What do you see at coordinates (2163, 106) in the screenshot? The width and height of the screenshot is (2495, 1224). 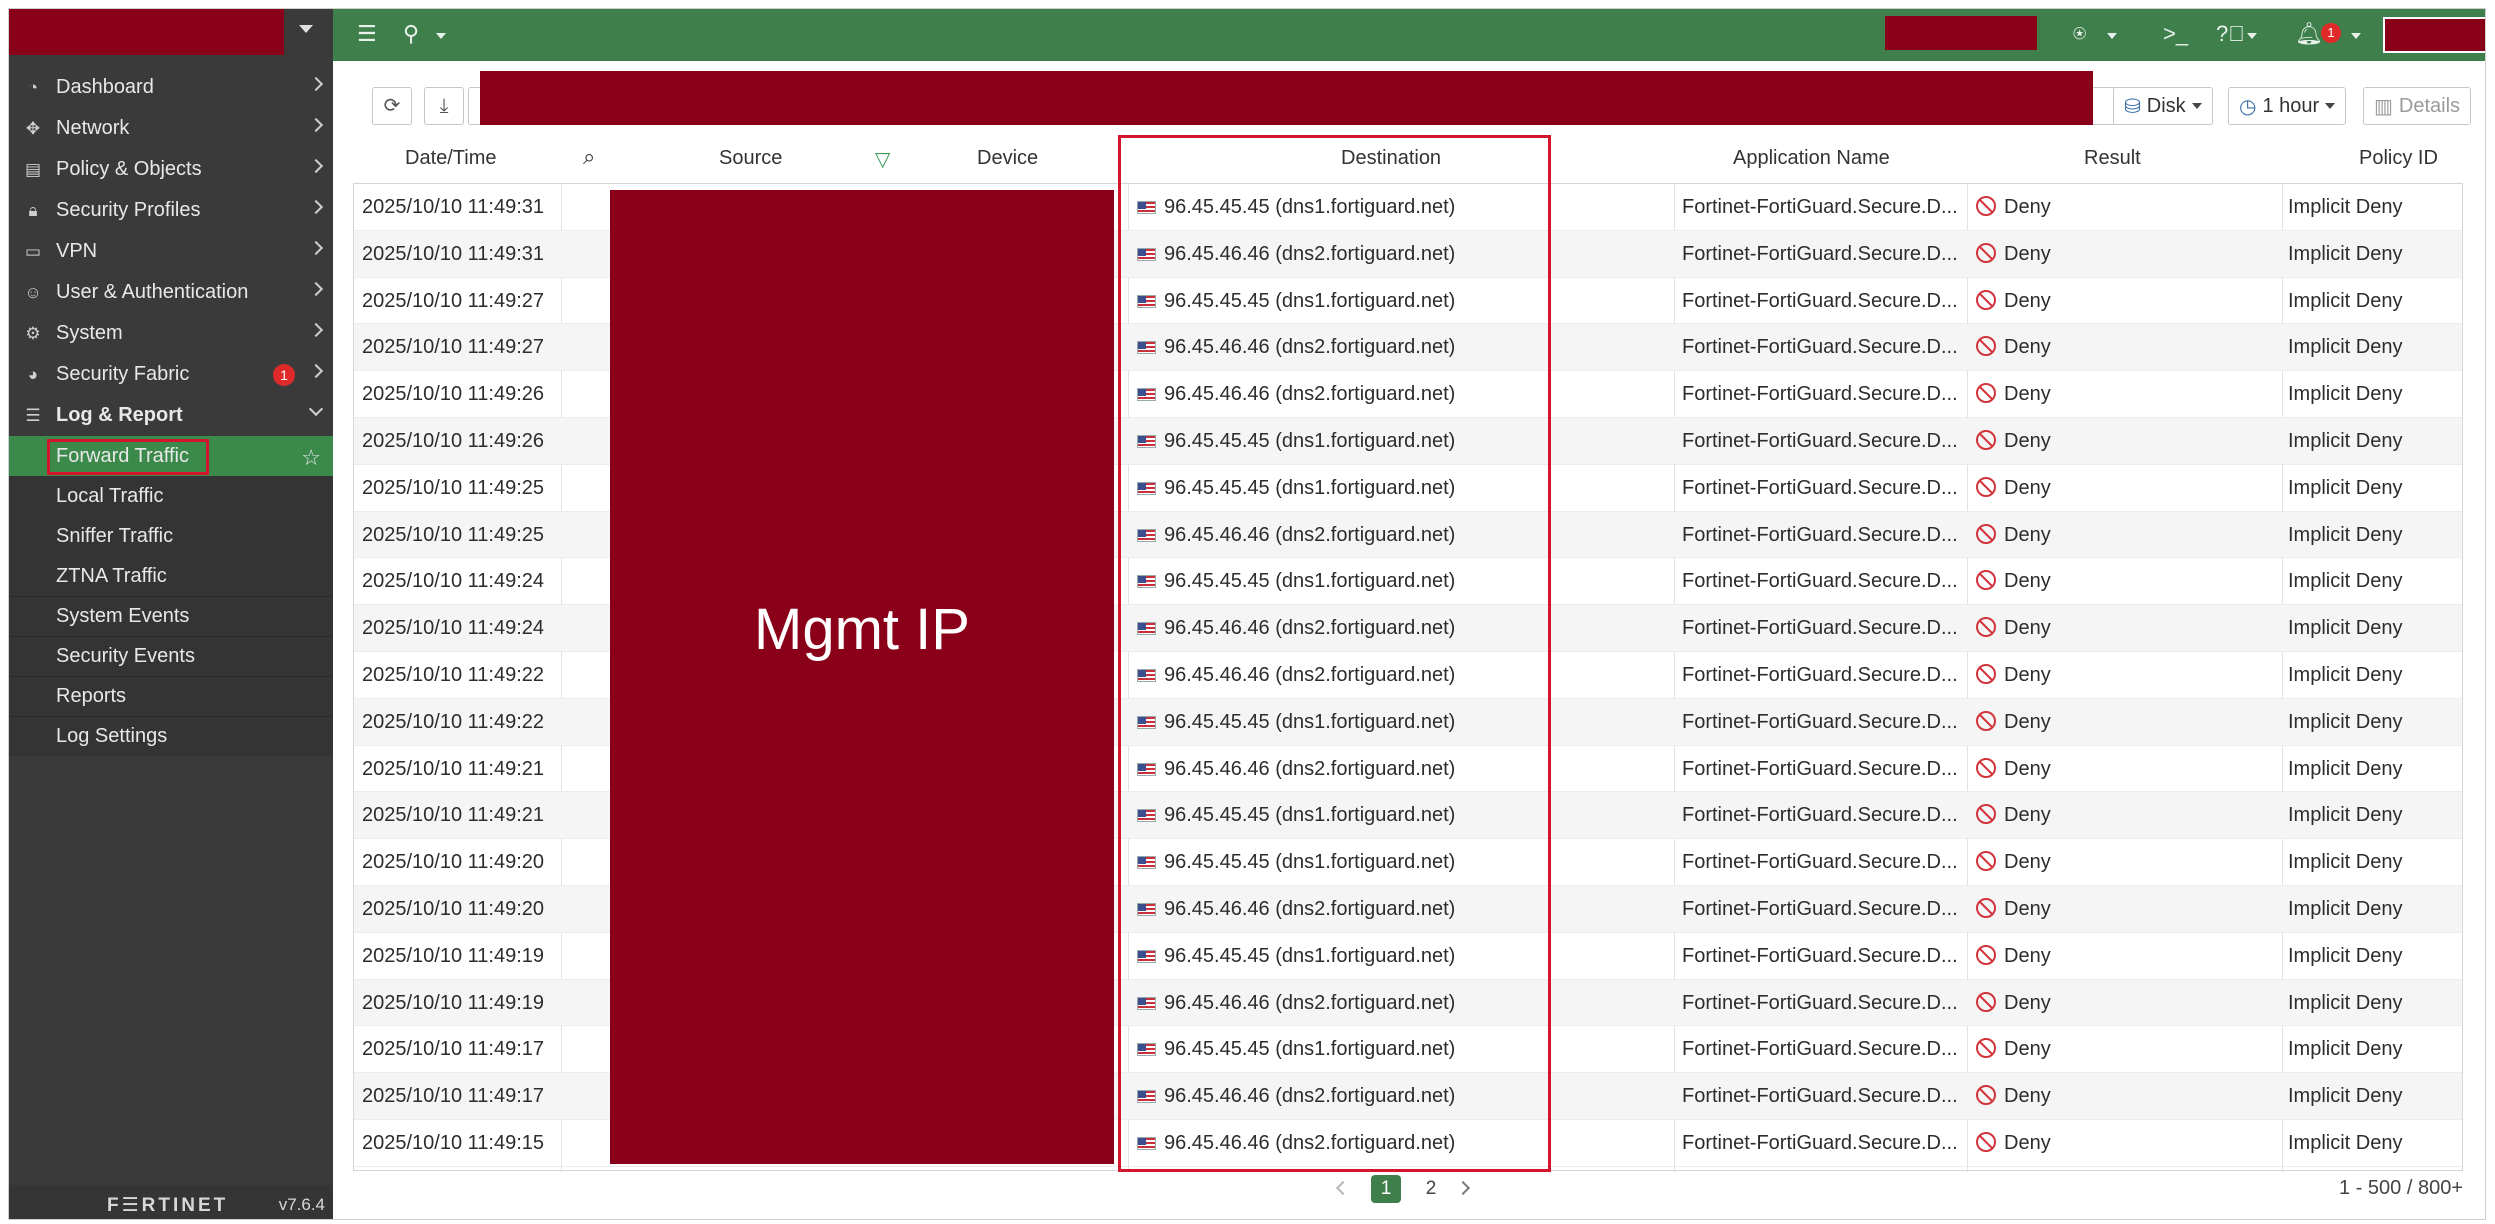 I see `log-location-dropdown: ⛁ Disk` at bounding box center [2163, 106].